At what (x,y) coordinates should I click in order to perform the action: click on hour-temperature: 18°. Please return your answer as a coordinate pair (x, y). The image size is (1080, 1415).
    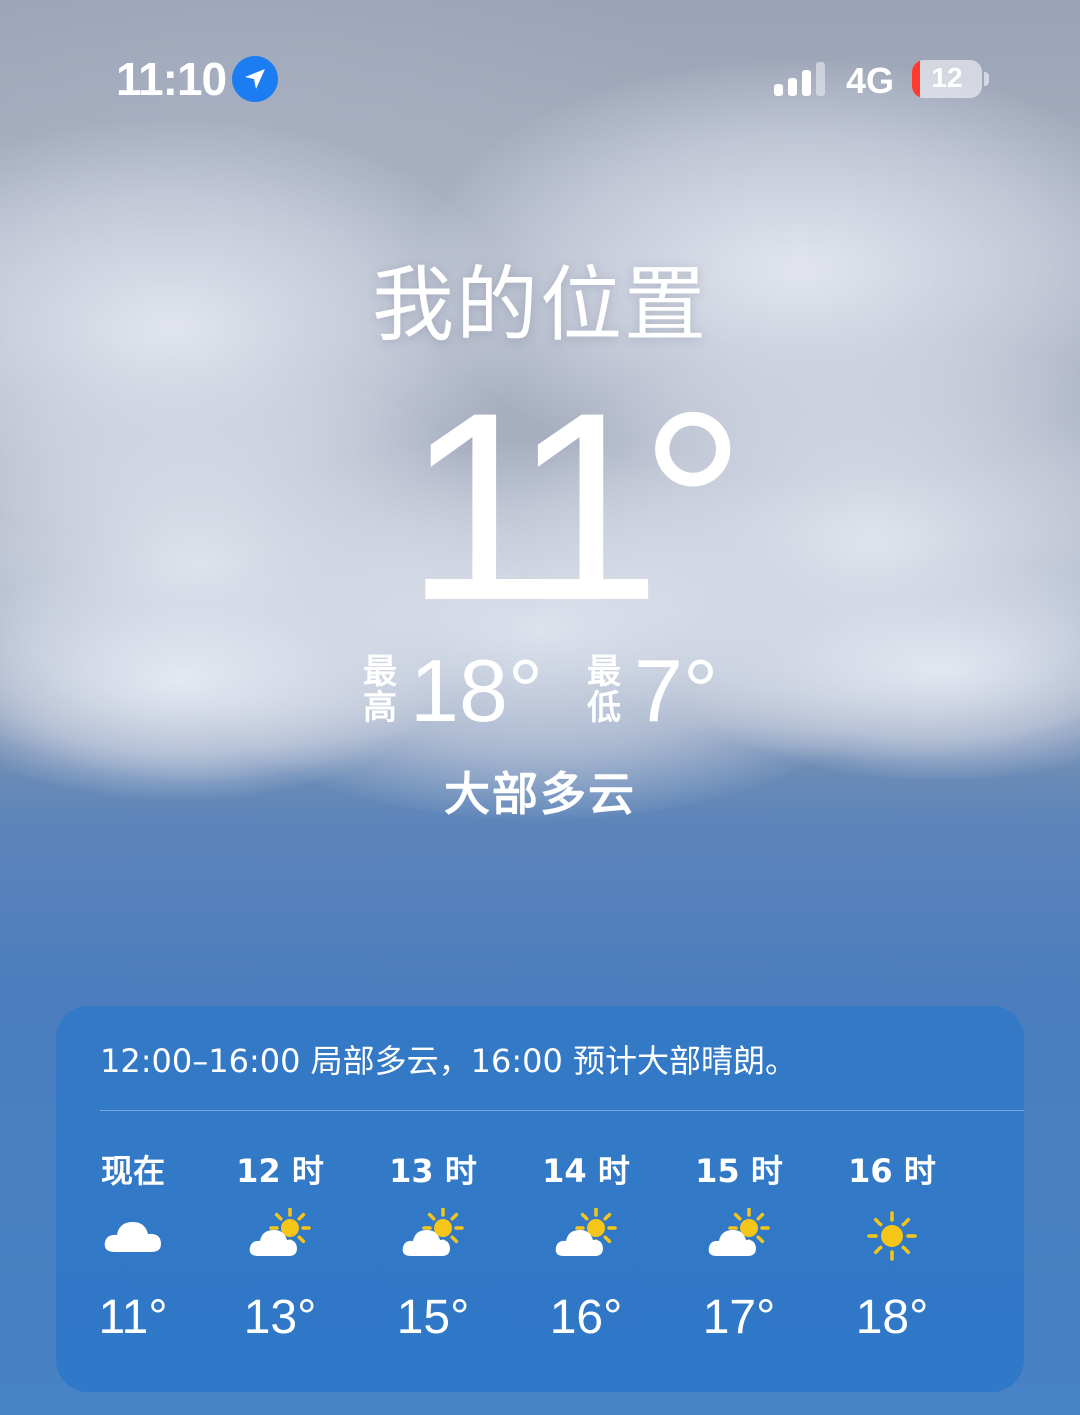
    Looking at the image, I should click on (892, 1317).